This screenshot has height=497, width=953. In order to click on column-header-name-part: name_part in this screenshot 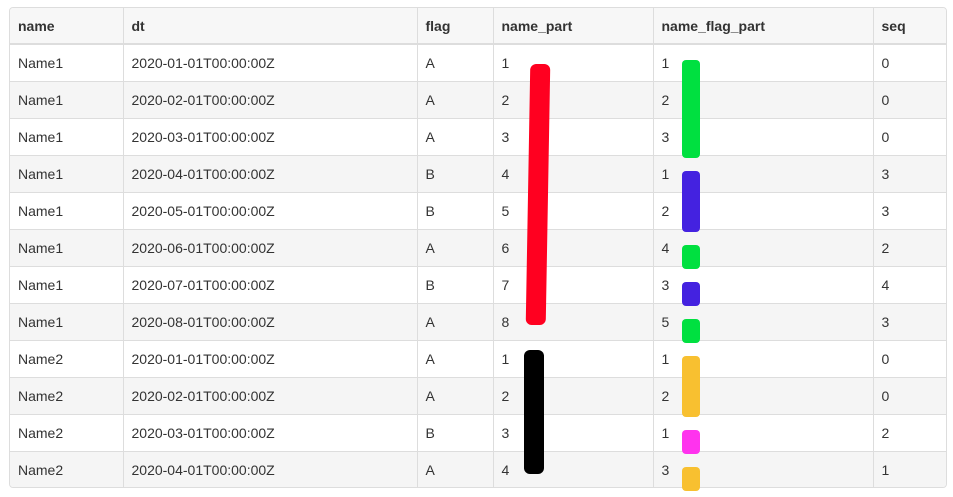, I will do `click(573, 26)`.